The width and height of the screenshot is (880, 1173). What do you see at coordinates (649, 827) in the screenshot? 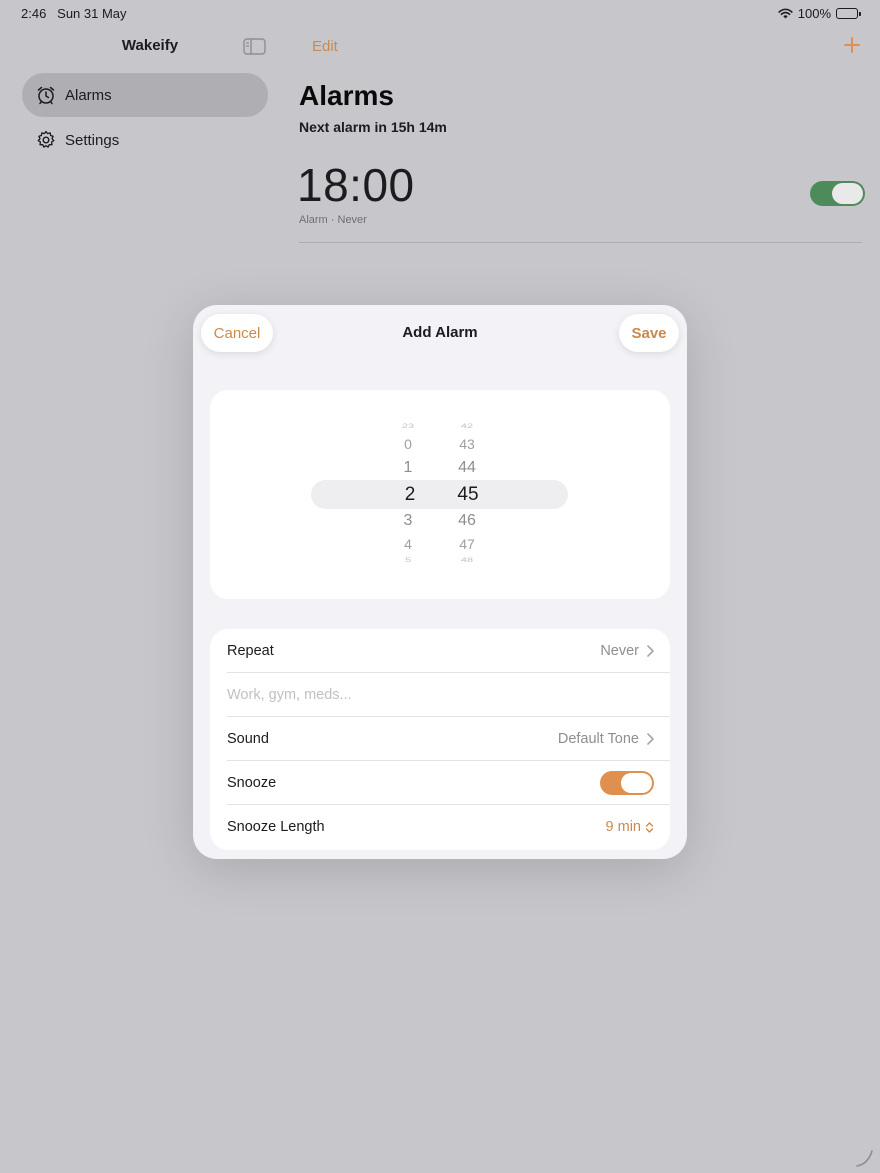
I see `chevron-up-down-icon` at bounding box center [649, 827].